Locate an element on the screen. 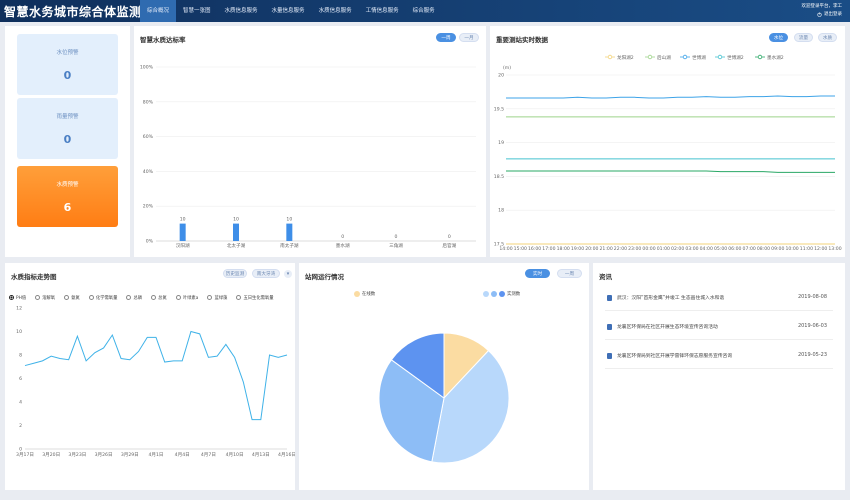 This screenshot has height=500, width=850. legend-label: 世博湖 is located at coordinates (699, 57).